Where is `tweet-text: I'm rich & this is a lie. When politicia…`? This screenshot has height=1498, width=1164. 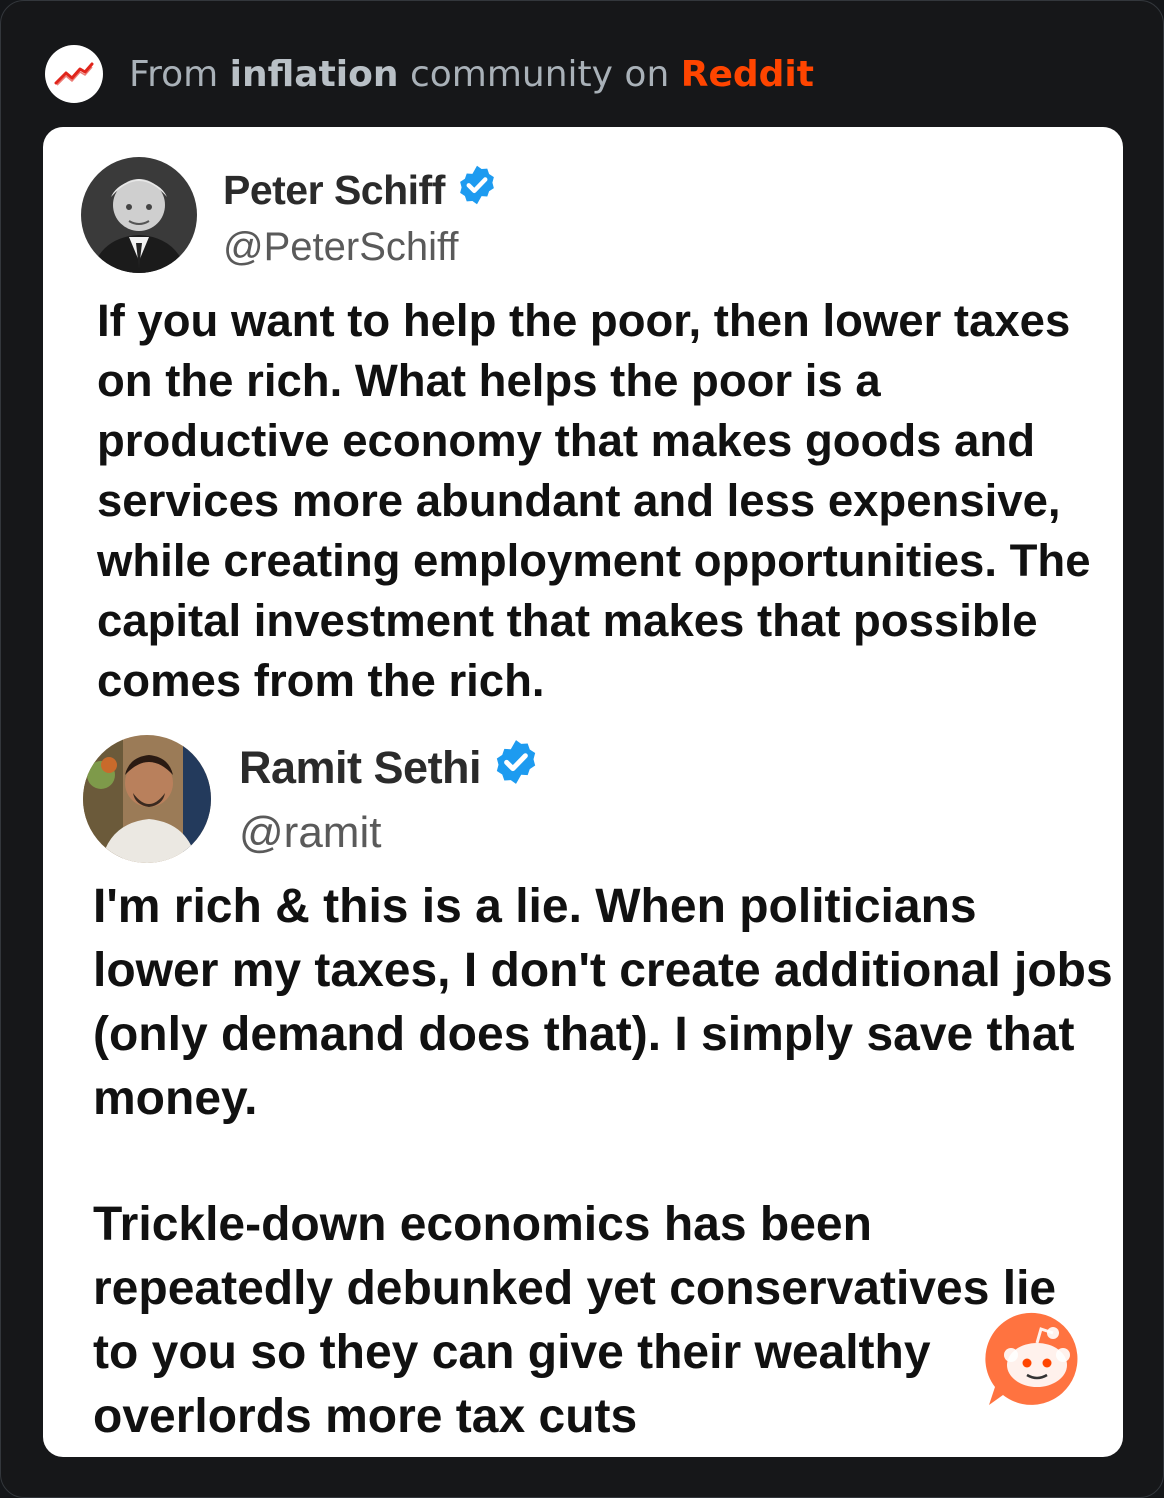 tweet-text: I'm rich & this is a lie. When politicia… is located at coordinates (603, 1002).